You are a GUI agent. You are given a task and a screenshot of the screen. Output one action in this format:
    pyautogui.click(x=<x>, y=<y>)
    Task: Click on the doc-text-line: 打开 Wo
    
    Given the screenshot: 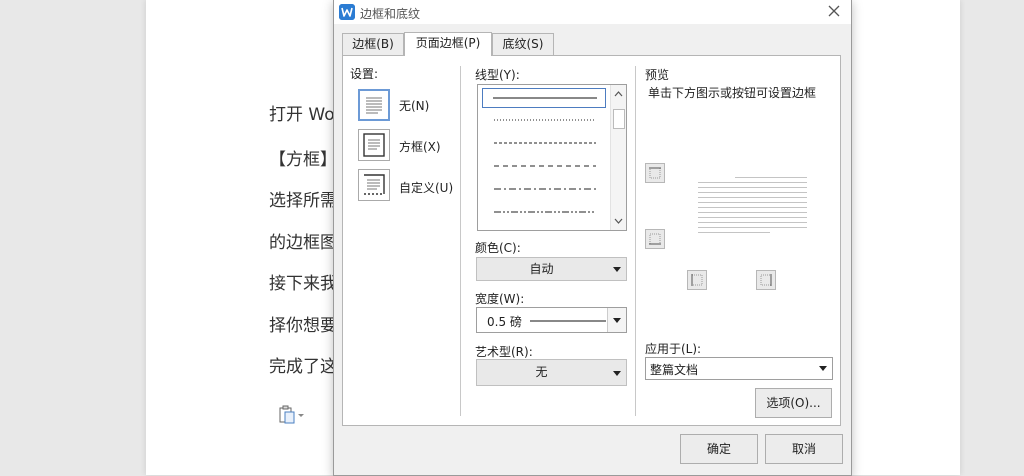 What is the action you would take?
    pyautogui.click(x=302, y=115)
    